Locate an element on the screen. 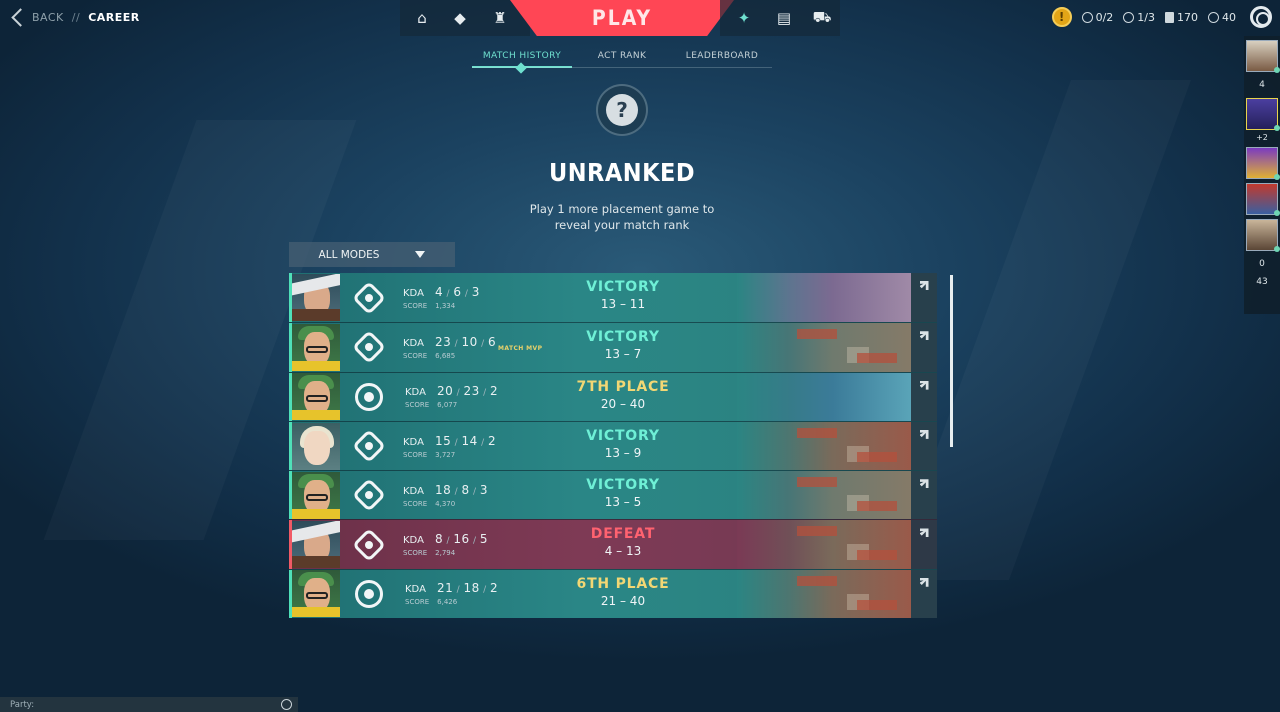 Image resolution: width=1280 pixels, height=712 pixels. breadcrumb-current: CAREER is located at coordinates (114, 17).